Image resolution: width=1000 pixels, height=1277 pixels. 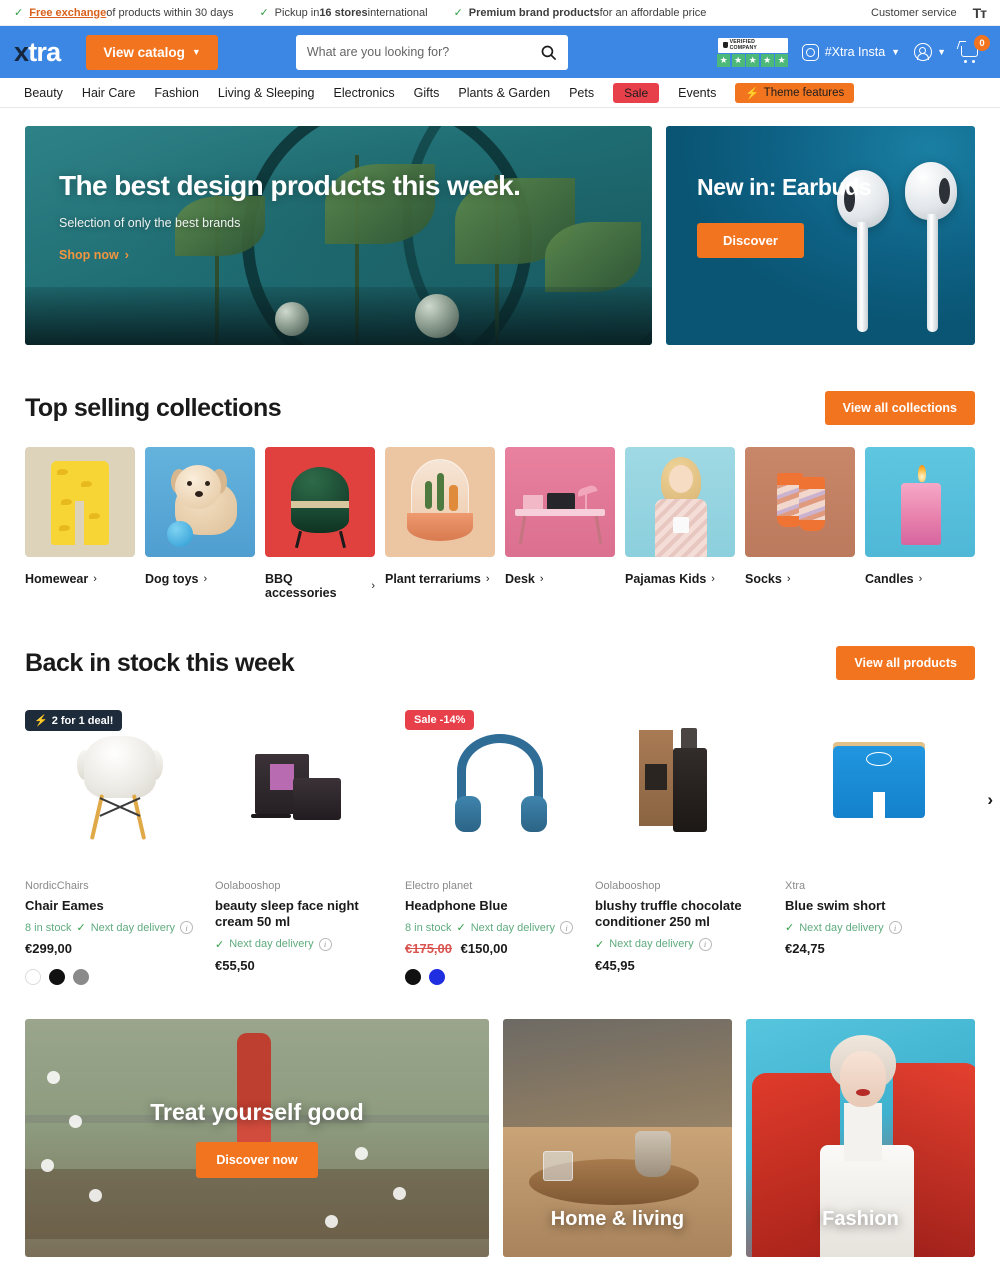 I want to click on conditioner-bottle-art, so click(x=690, y=790).